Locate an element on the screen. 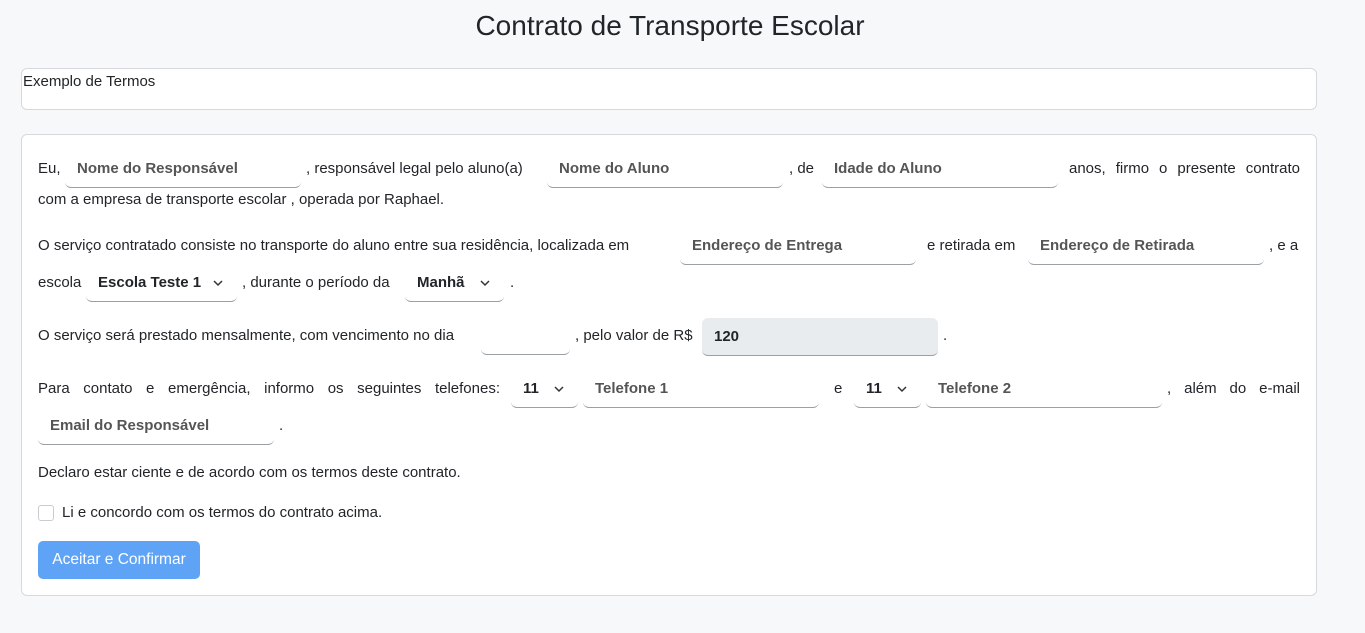  price-input: 120 is located at coordinates (820, 337).